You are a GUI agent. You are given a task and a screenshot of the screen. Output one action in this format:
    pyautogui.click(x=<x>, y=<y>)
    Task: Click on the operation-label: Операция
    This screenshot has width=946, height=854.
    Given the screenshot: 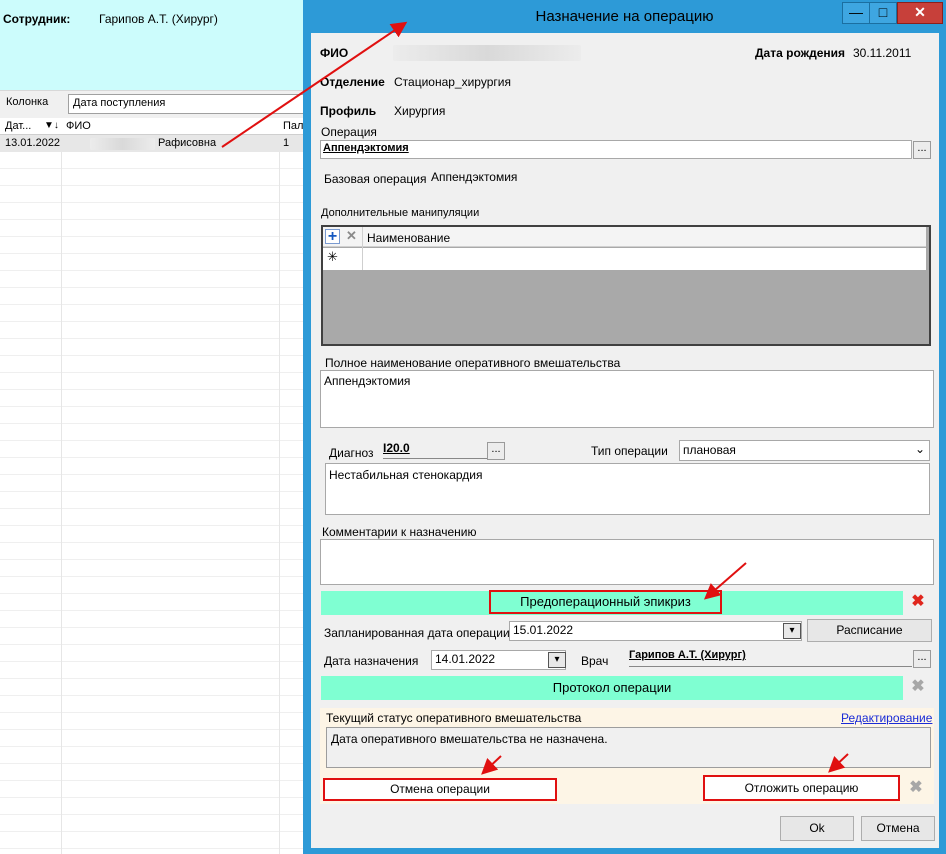 What is the action you would take?
    pyautogui.click(x=349, y=132)
    